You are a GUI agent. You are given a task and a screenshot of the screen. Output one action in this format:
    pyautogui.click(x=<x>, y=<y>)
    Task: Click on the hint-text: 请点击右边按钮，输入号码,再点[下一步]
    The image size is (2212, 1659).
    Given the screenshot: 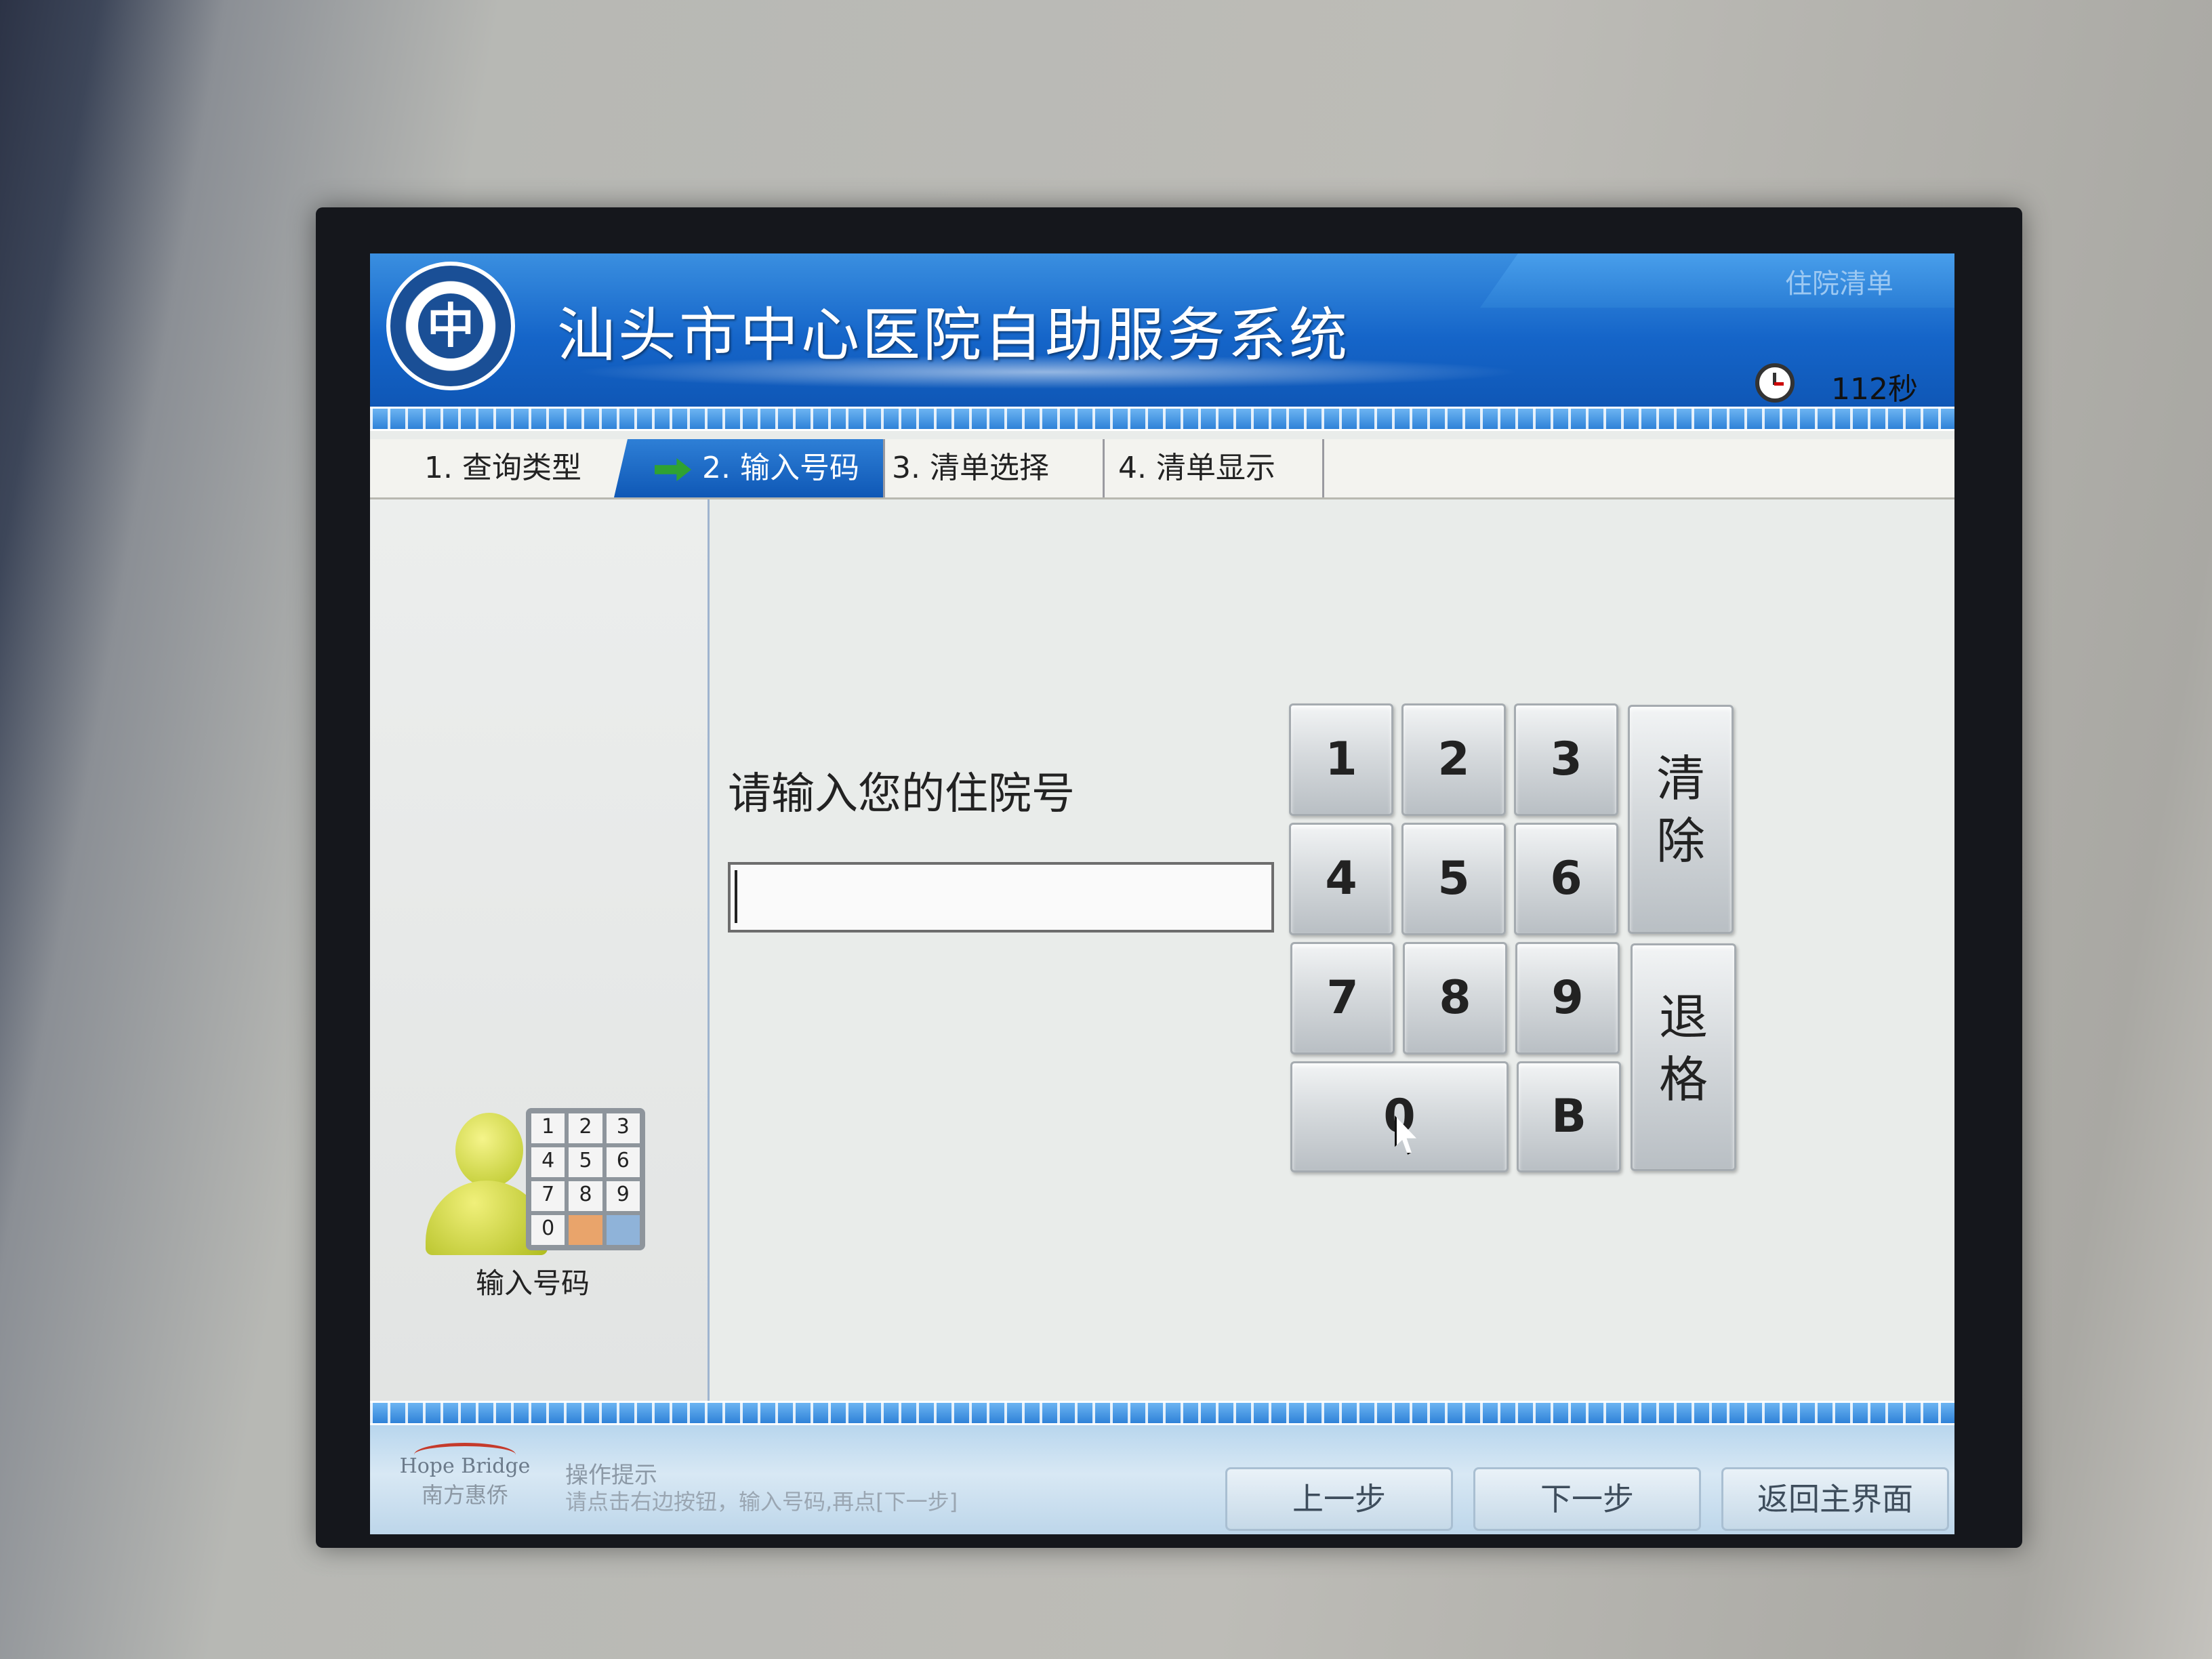 What is the action you would take?
    pyautogui.click(x=761, y=1502)
    